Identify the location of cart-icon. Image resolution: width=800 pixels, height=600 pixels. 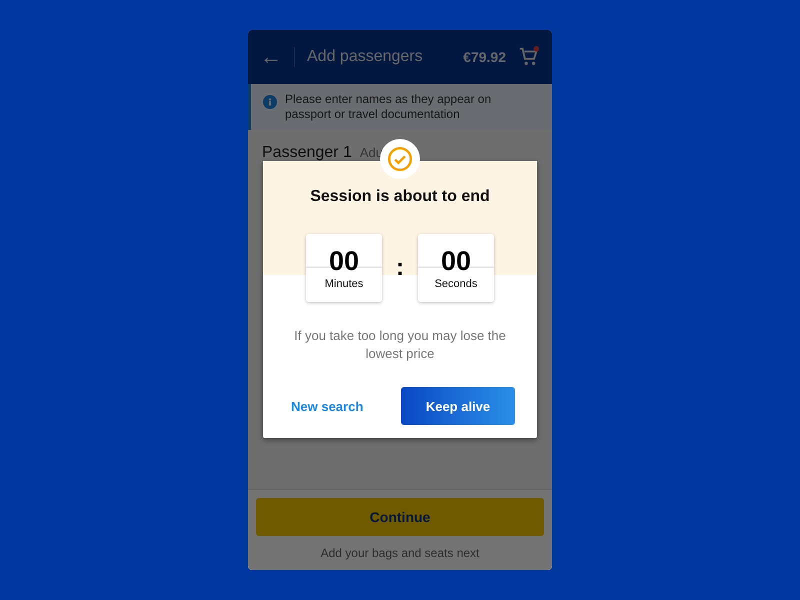
(529, 57).